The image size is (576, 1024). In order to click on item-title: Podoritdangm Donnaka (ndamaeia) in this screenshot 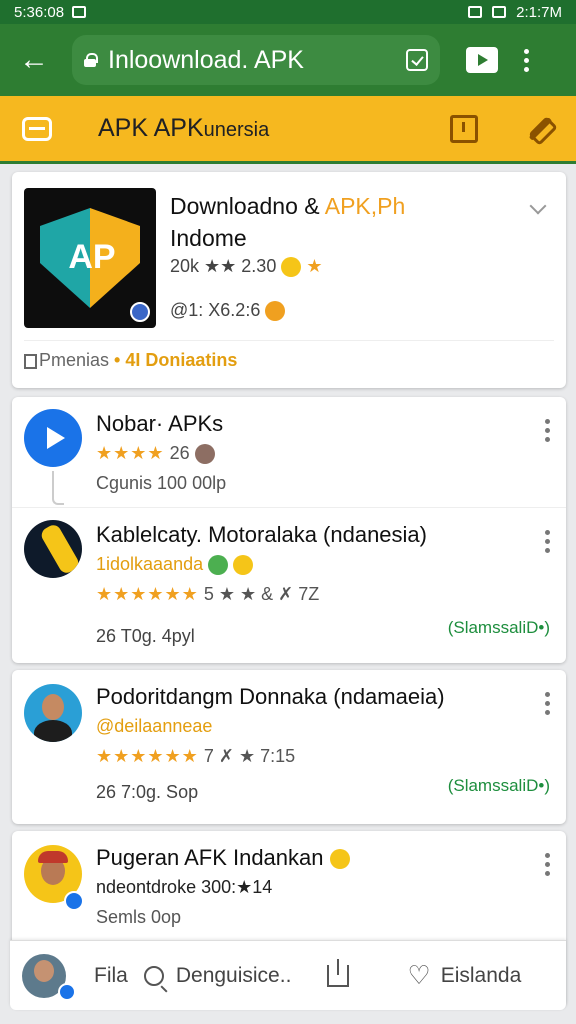, I will do `click(270, 696)`.